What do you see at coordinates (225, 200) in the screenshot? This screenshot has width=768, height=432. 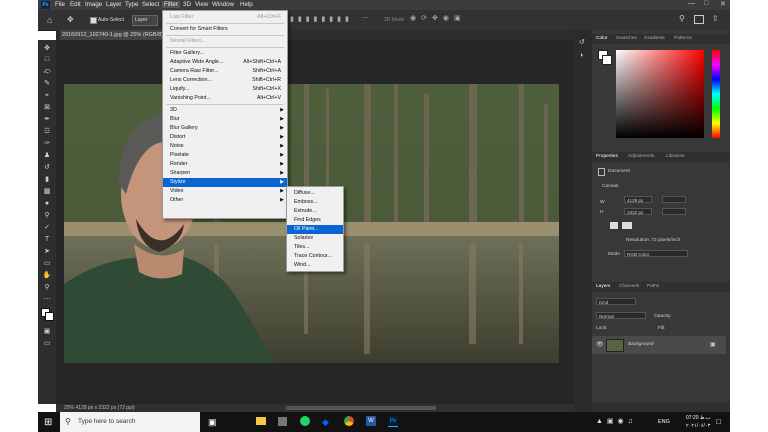 I see `filter-menu-item-other: Other ▶` at bounding box center [225, 200].